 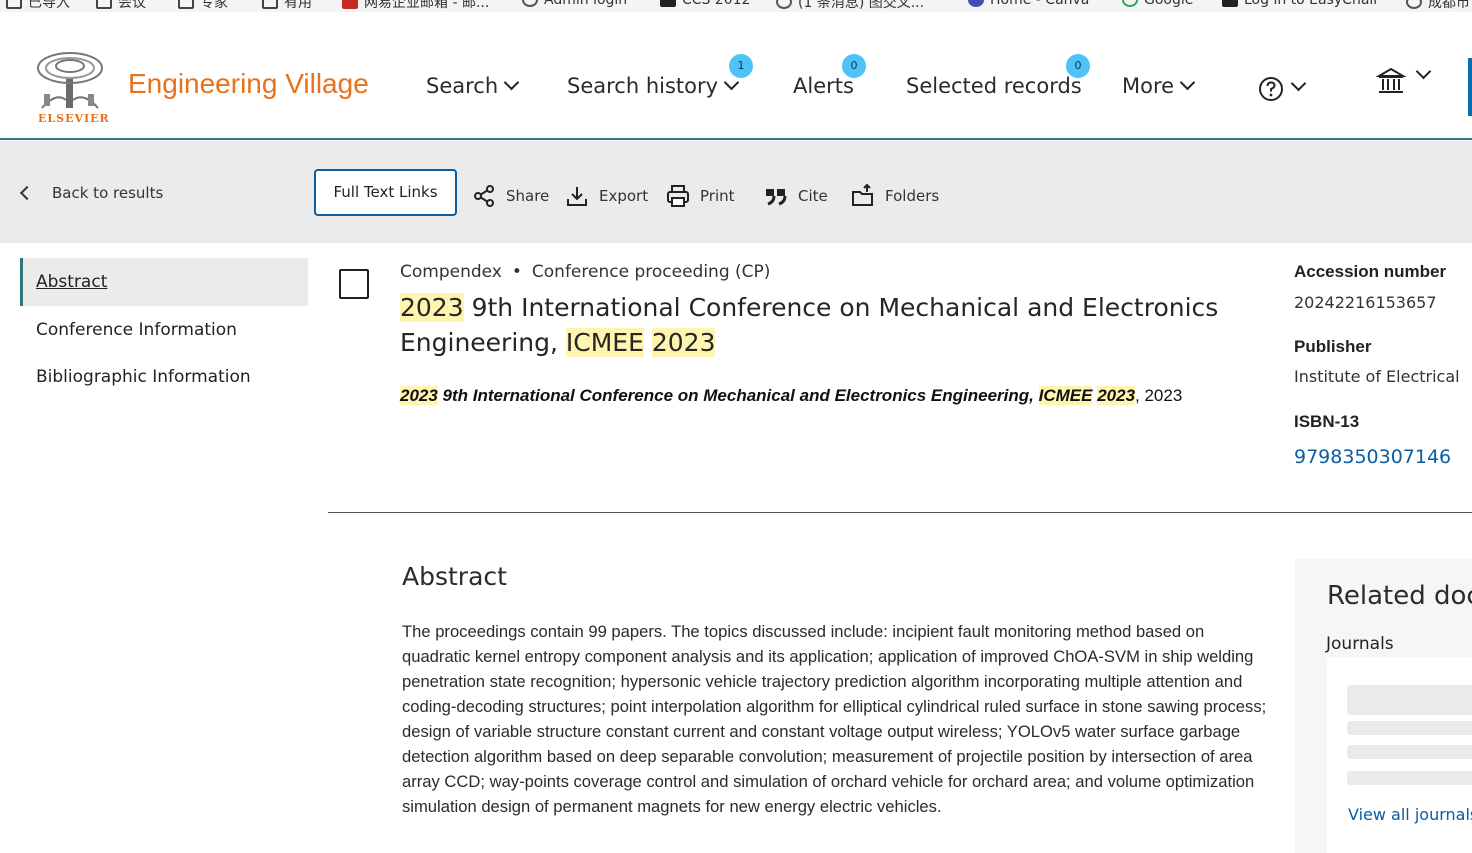 I want to click on related-journals-label: Journals, so click(x=1360, y=644).